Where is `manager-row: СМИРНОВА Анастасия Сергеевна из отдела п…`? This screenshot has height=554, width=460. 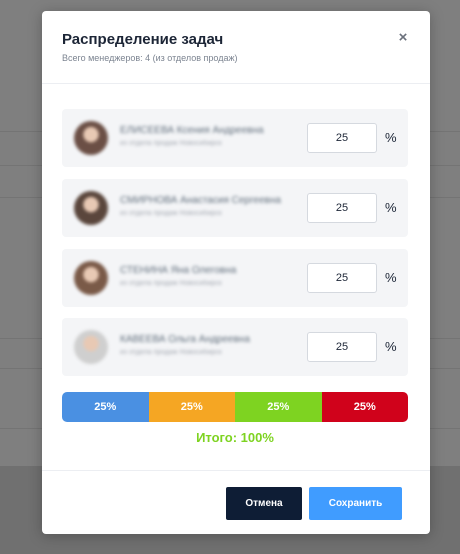
manager-row: СМИРНОВА Анастасия Сергеевна из отдела п… is located at coordinates (235, 208).